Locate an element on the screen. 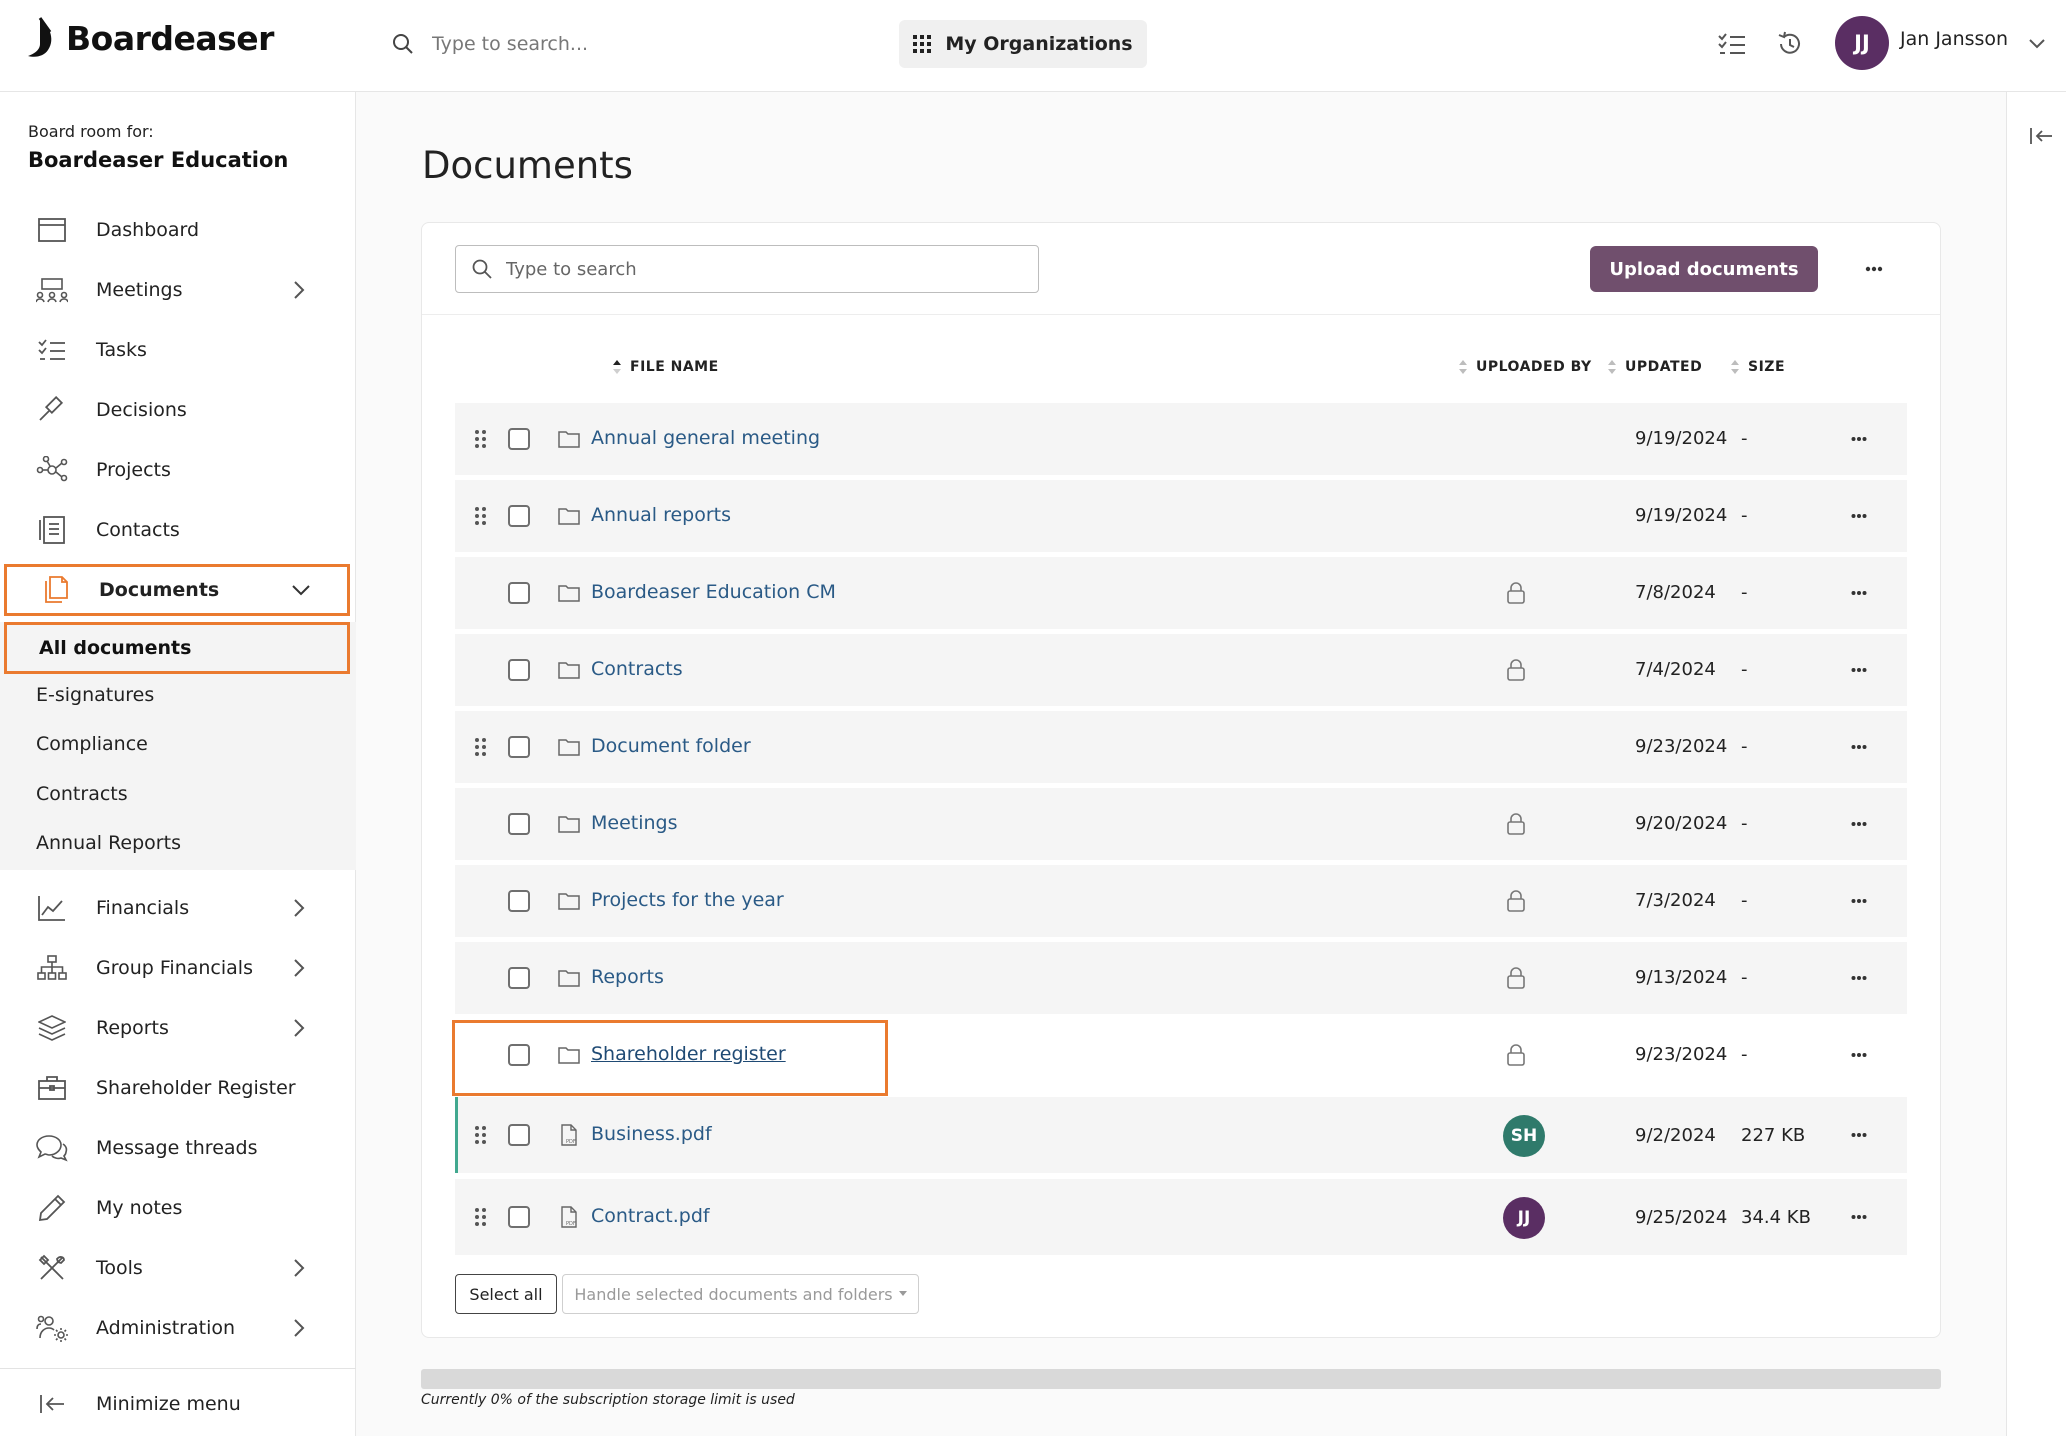 The width and height of the screenshot is (2066, 1436). global-search-input is located at coordinates (612, 44).